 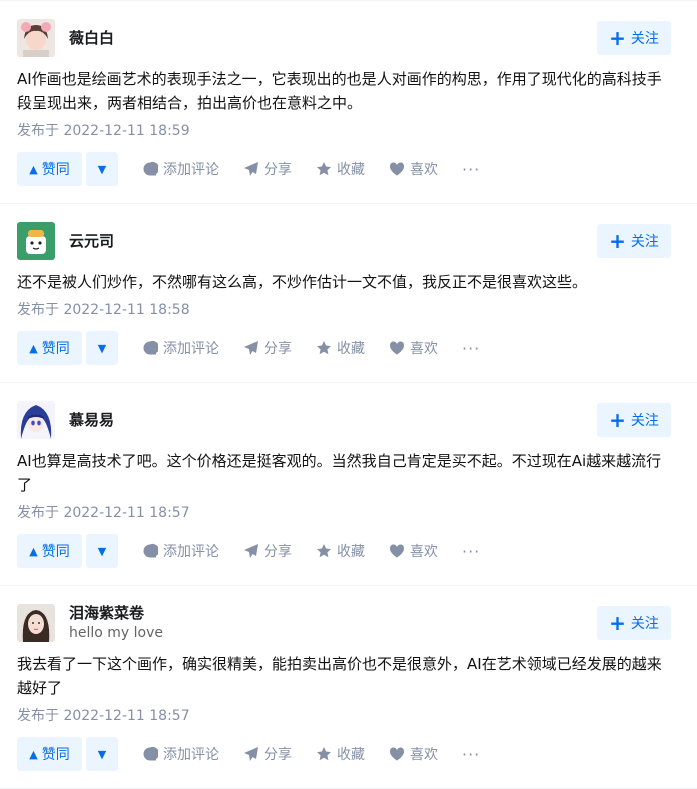 I want to click on author-name: 薇白白, so click(x=91, y=38).